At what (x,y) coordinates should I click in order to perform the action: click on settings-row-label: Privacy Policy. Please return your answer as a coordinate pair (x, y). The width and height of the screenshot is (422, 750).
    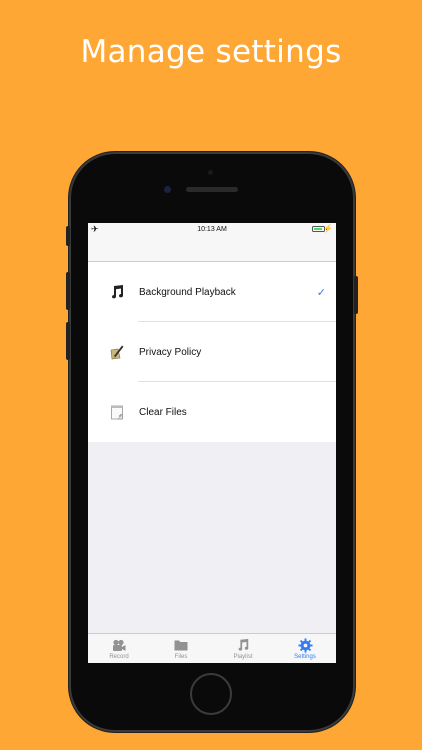
    Looking at the image, I should click on (170, 352).